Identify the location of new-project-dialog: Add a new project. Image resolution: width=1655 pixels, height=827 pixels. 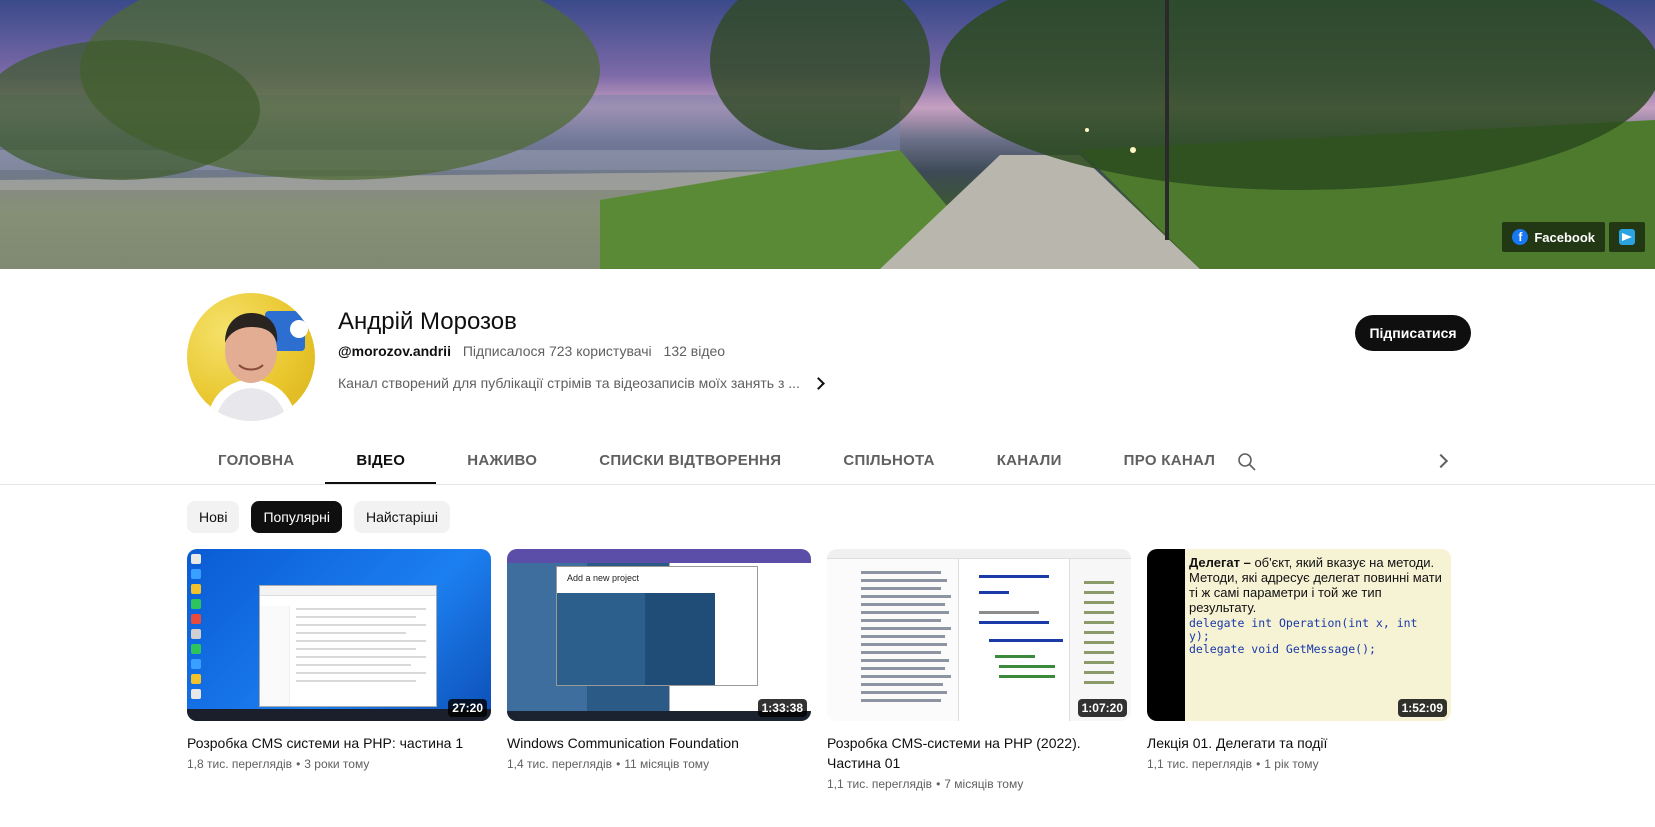
(657, 626).